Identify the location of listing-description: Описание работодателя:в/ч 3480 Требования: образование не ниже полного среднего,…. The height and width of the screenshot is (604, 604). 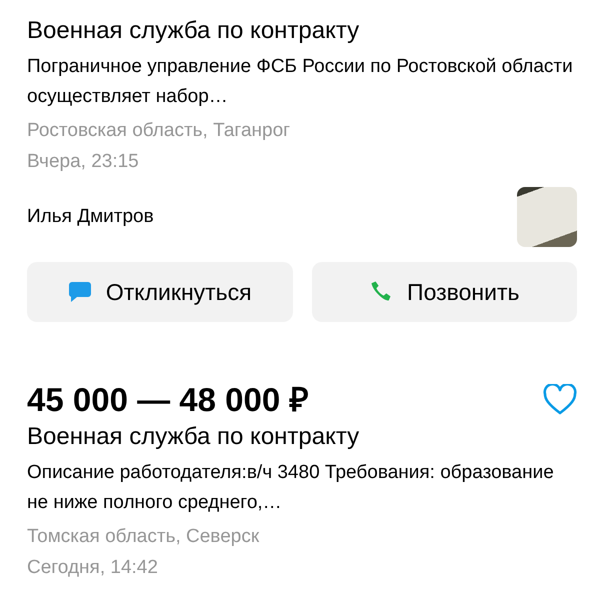
(291, 488).